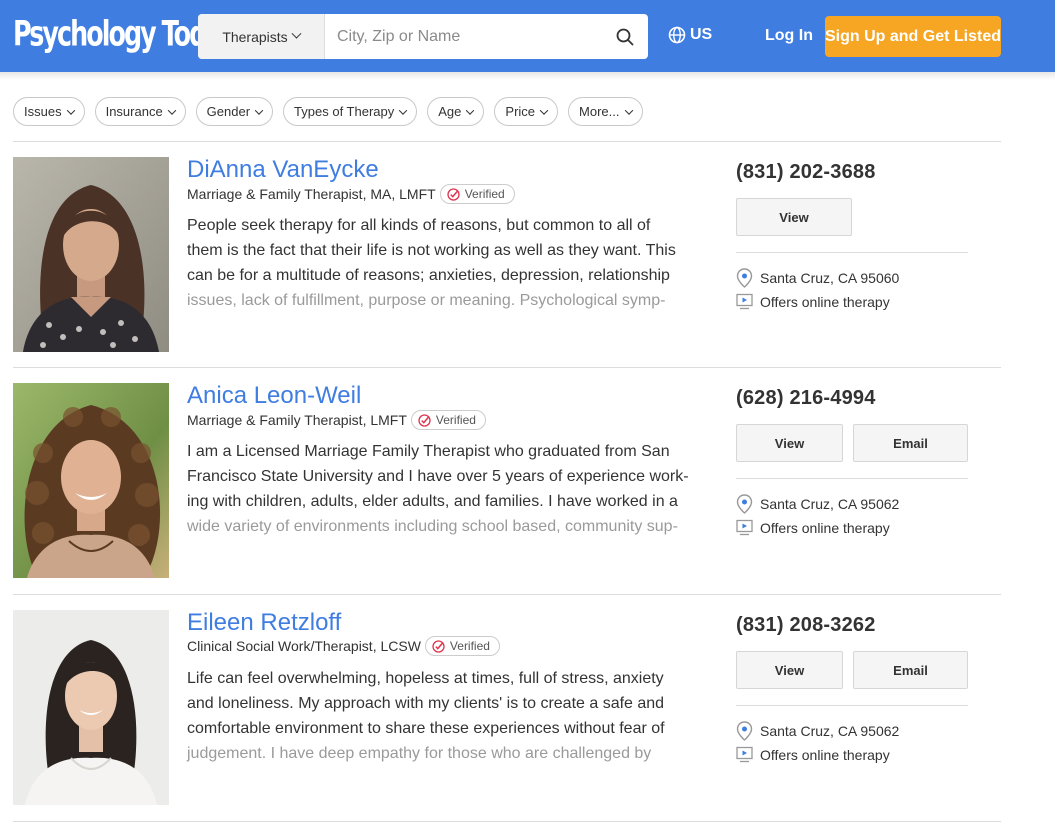 The image size is (1055, 822). What do you see at coordinates (344, 111) in the screenshot?
I see `filter-label: Types of Therapy` at bounding box center [344, 111].